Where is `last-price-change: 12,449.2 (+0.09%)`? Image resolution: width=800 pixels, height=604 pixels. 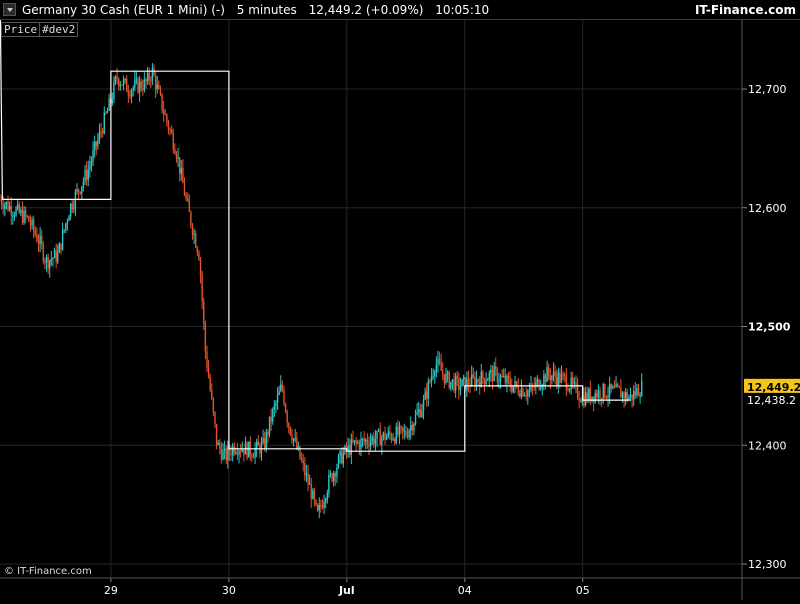
last-price-change: 12,449.2 (+0.09%) is located at coordinates (366, 10).